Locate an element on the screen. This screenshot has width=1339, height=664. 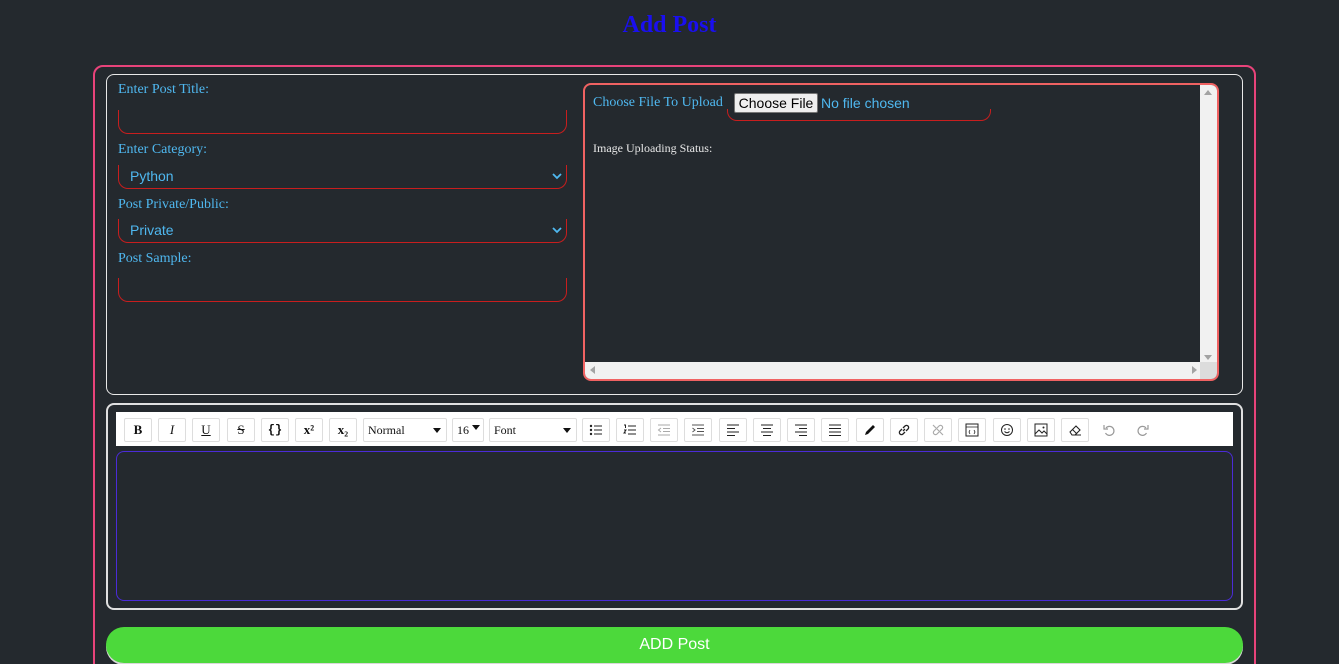
pen-icon is located at coordinates (870, 430).